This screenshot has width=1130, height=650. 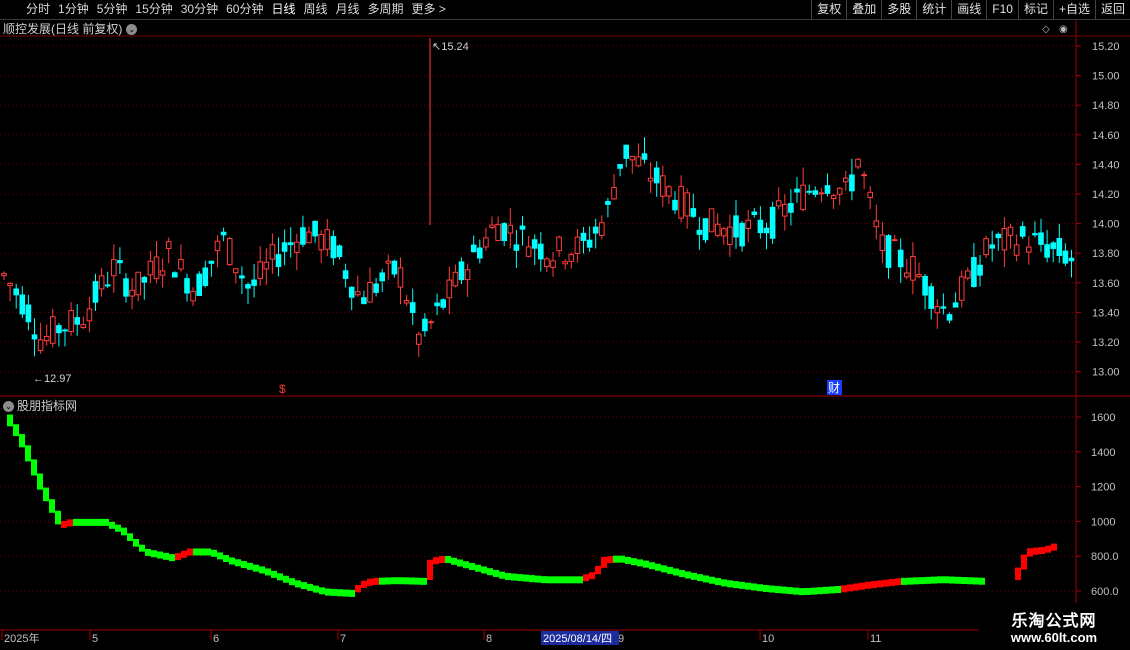 I want to click on date-label: 8, so click(x=489, y=639).